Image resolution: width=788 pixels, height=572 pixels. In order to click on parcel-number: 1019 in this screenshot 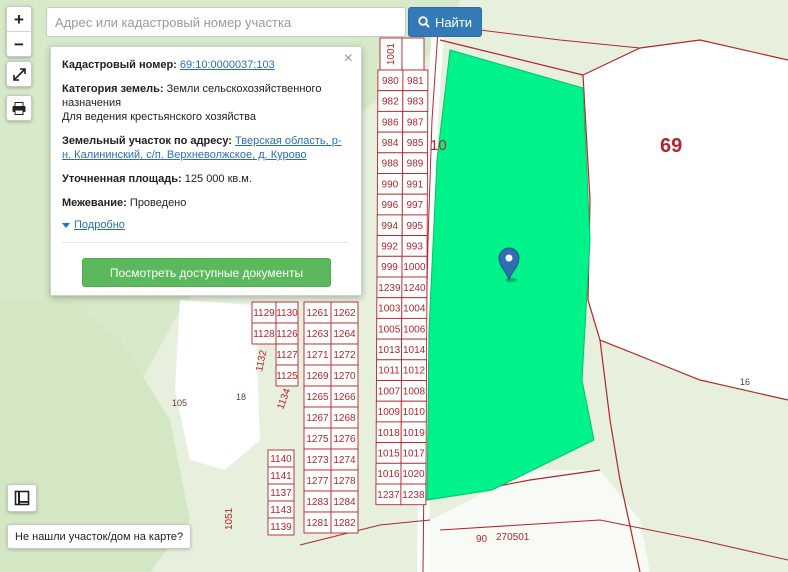, I will do `click(414, 433)`.